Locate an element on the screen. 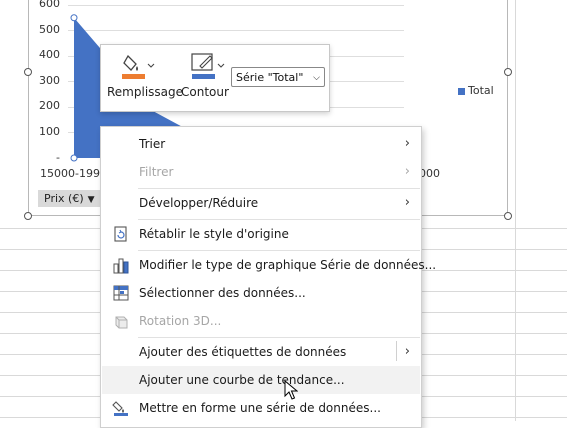  series-select-dropdown: Série "Total" ⌵ is located at coordinates (278, 77).